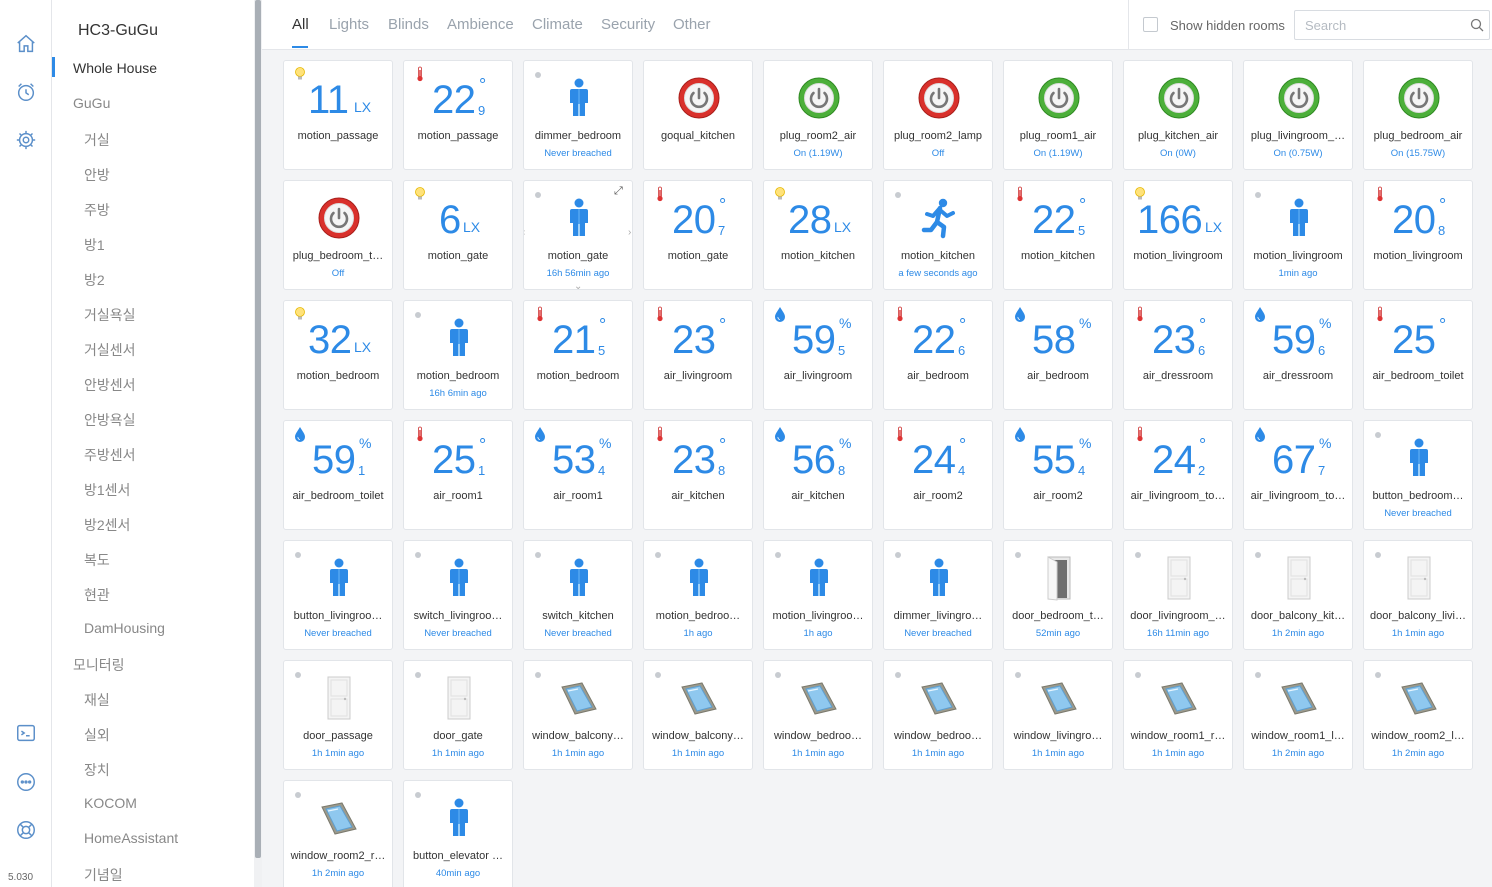 The image size is (1492, 887). Describe the element at coordinates (458, 595) in the screenshot. I see `device-tile: switch_livingroo… Never breached` at that location.